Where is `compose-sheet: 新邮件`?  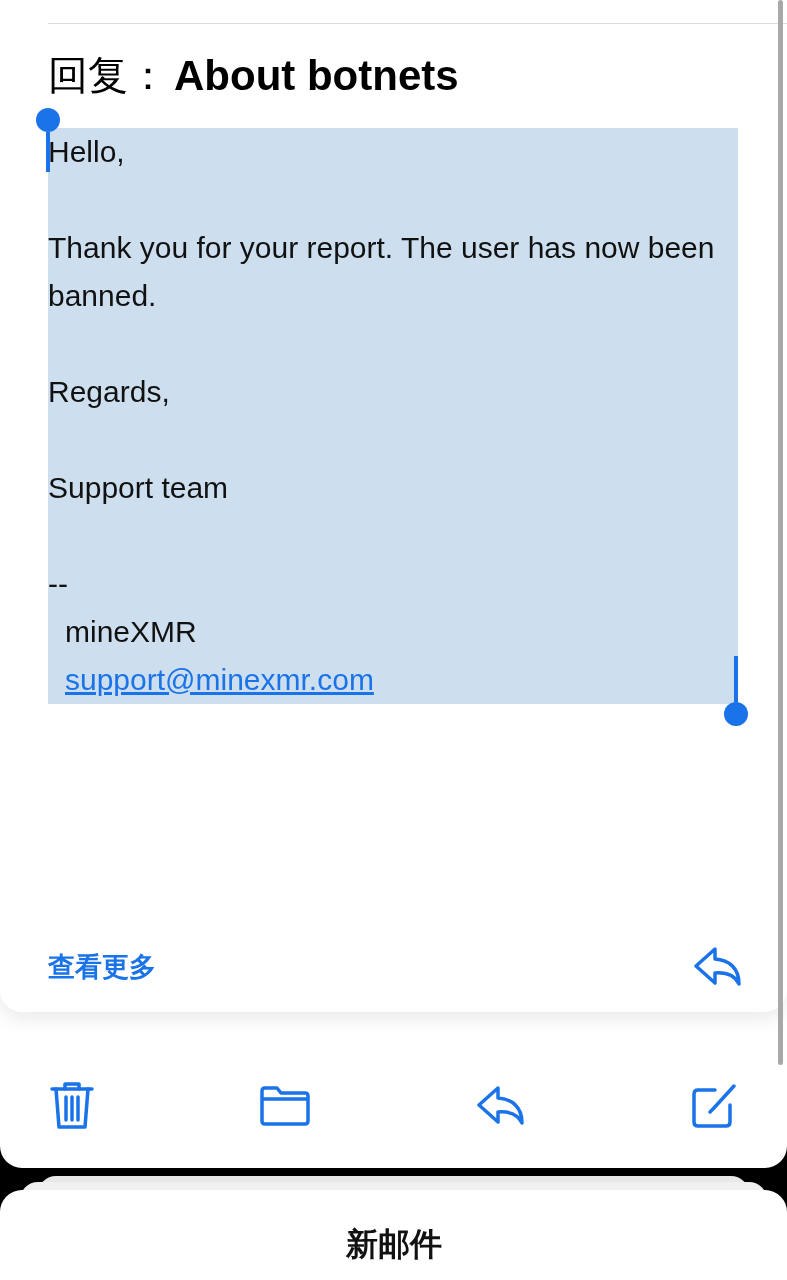 compose-sheet: 新邮件 is located at coordinates (393, 1235).